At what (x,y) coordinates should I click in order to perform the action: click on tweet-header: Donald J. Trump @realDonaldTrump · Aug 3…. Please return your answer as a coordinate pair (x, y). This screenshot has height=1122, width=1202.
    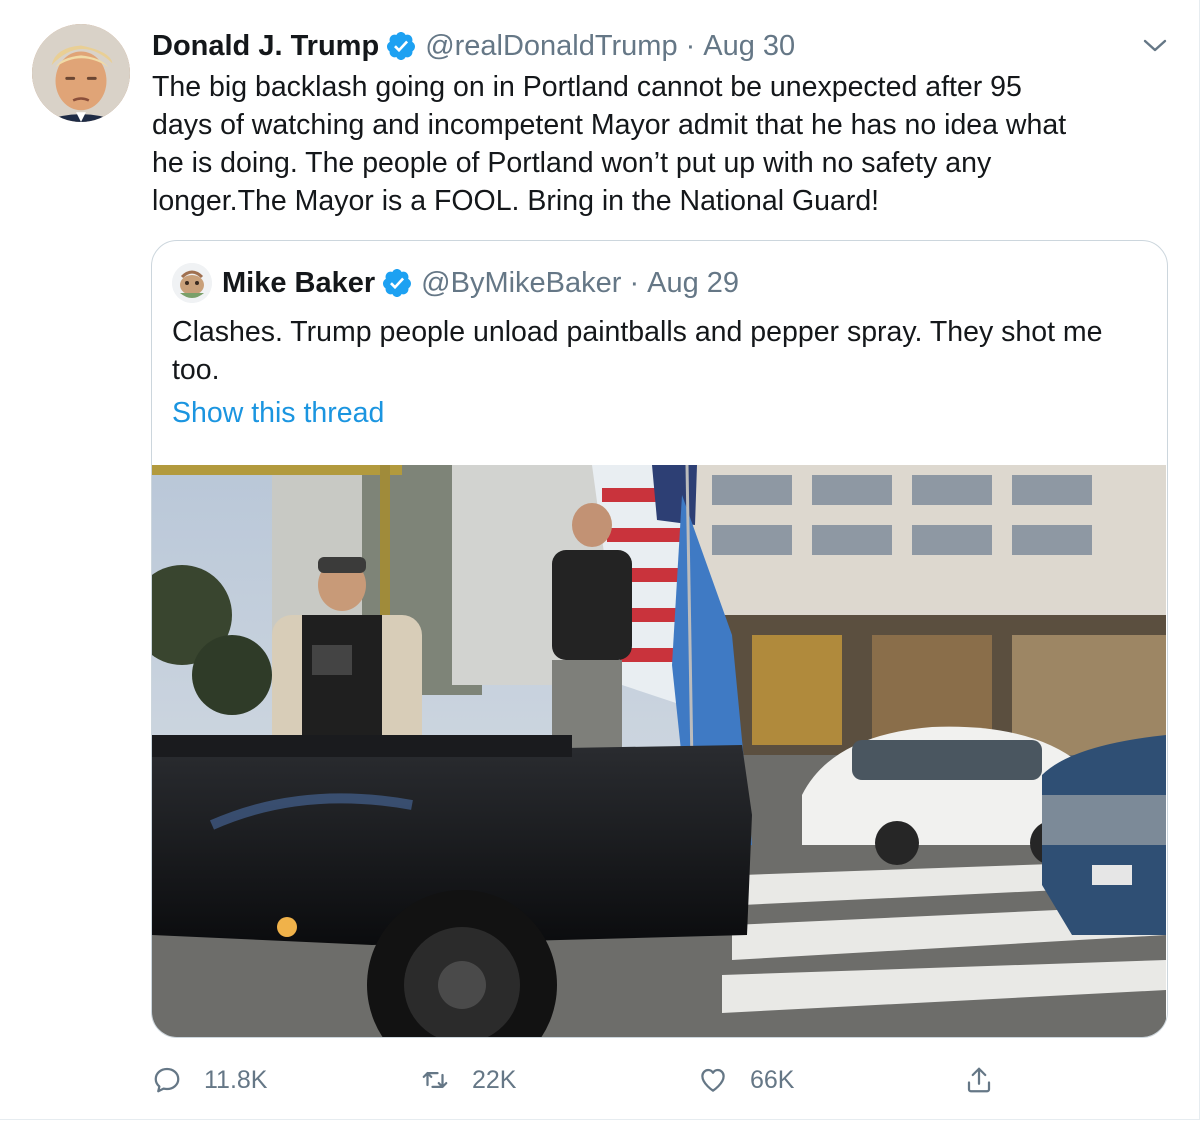
    Looking at the image, I should click on (655, 46).